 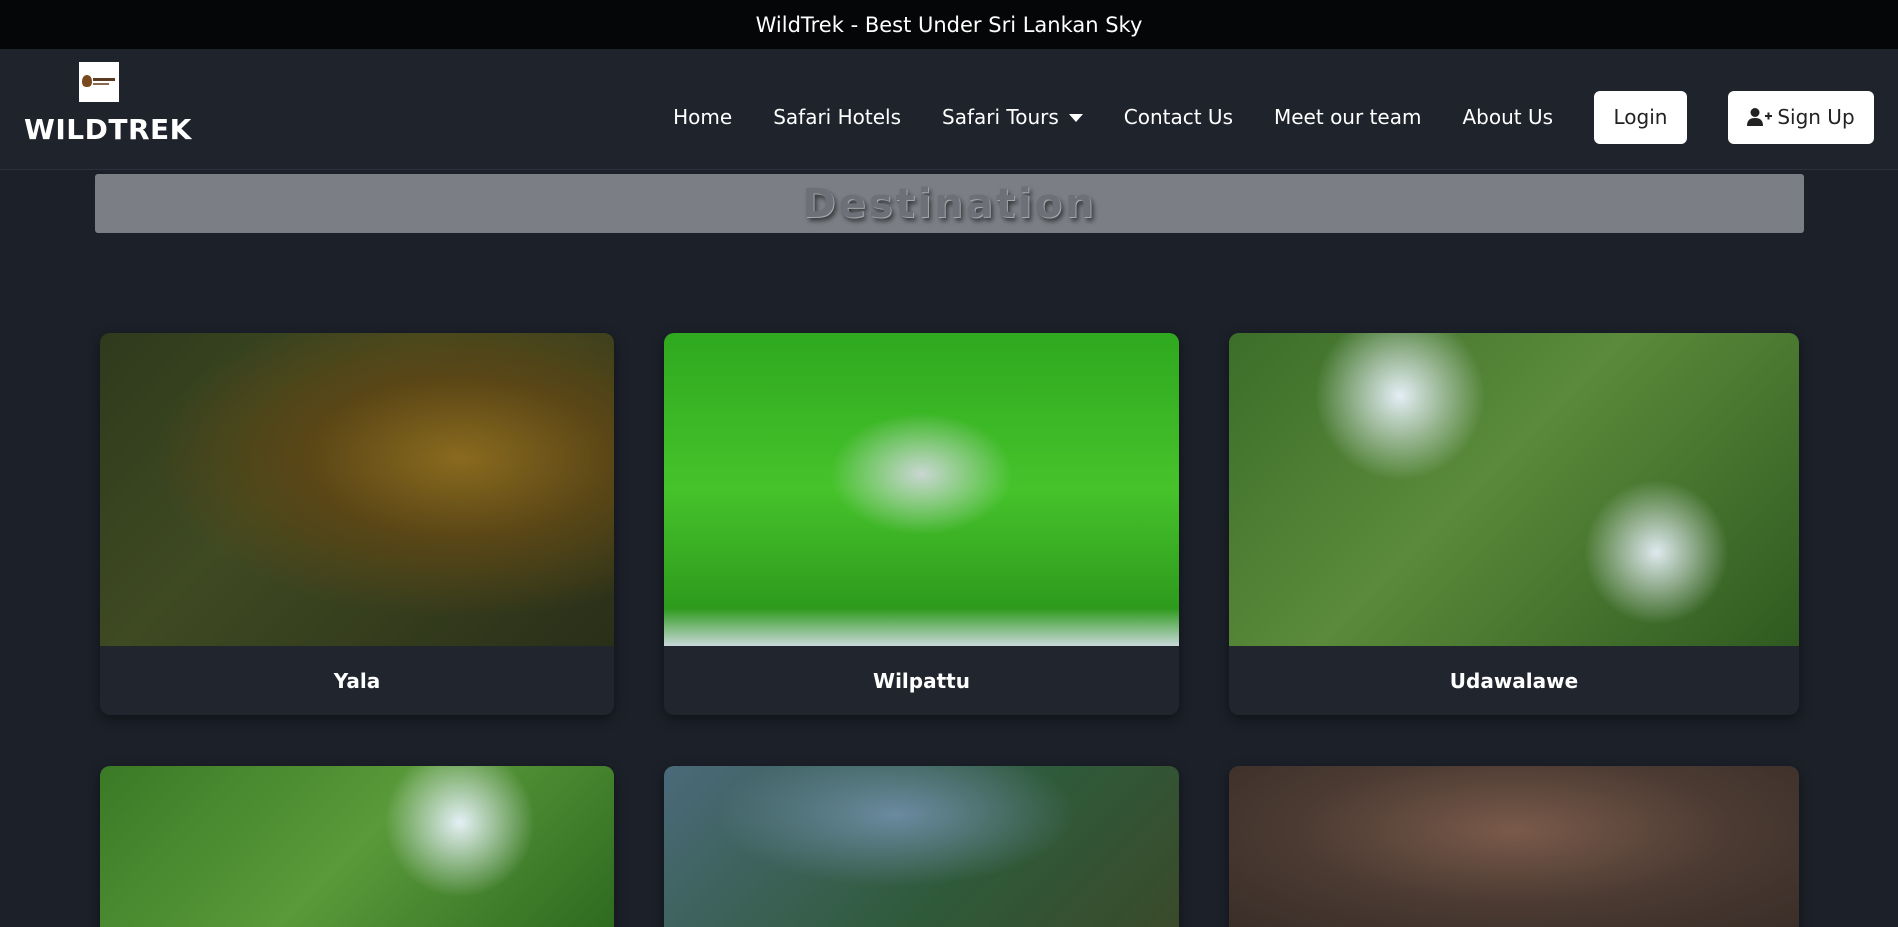 What do you see at coordinates (1514, 489) in the screenshot?
I see `eagle-photo` at bounding box center [1514, 489].